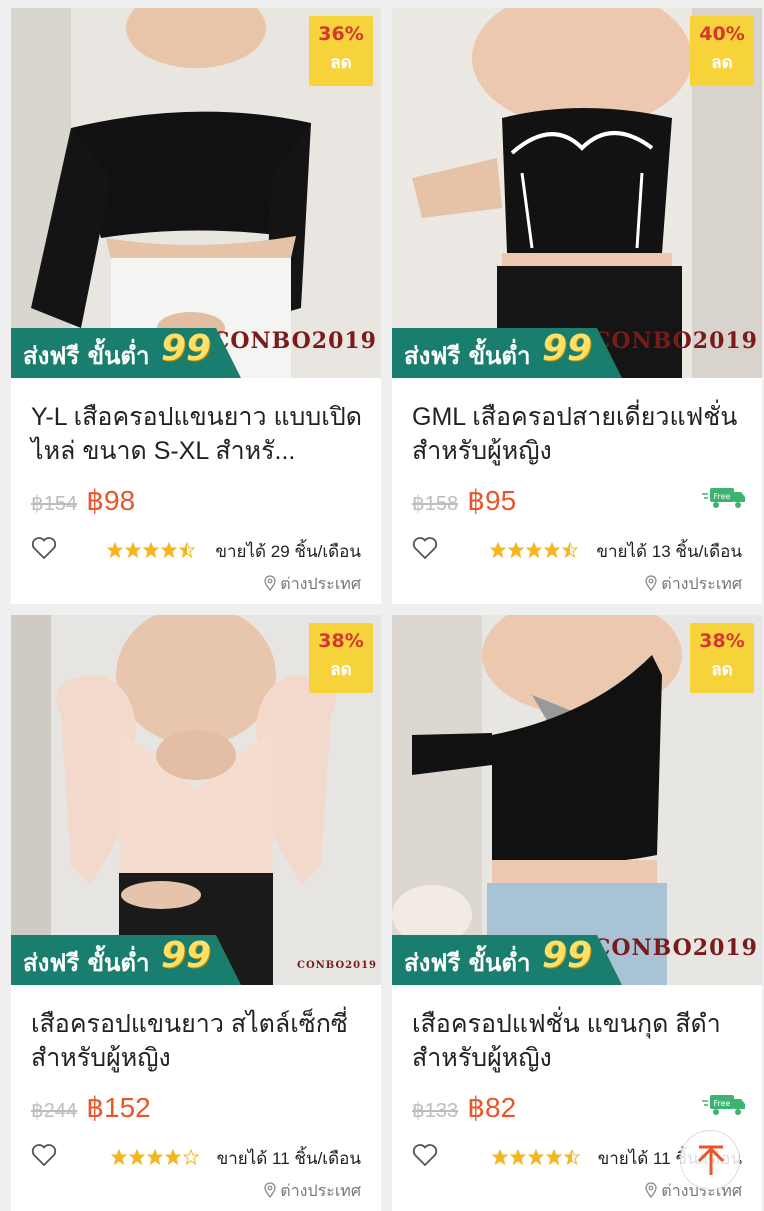 This screenshot has height=1211, width=764. I want to click on back-to-top-button, so click(710, 1160).